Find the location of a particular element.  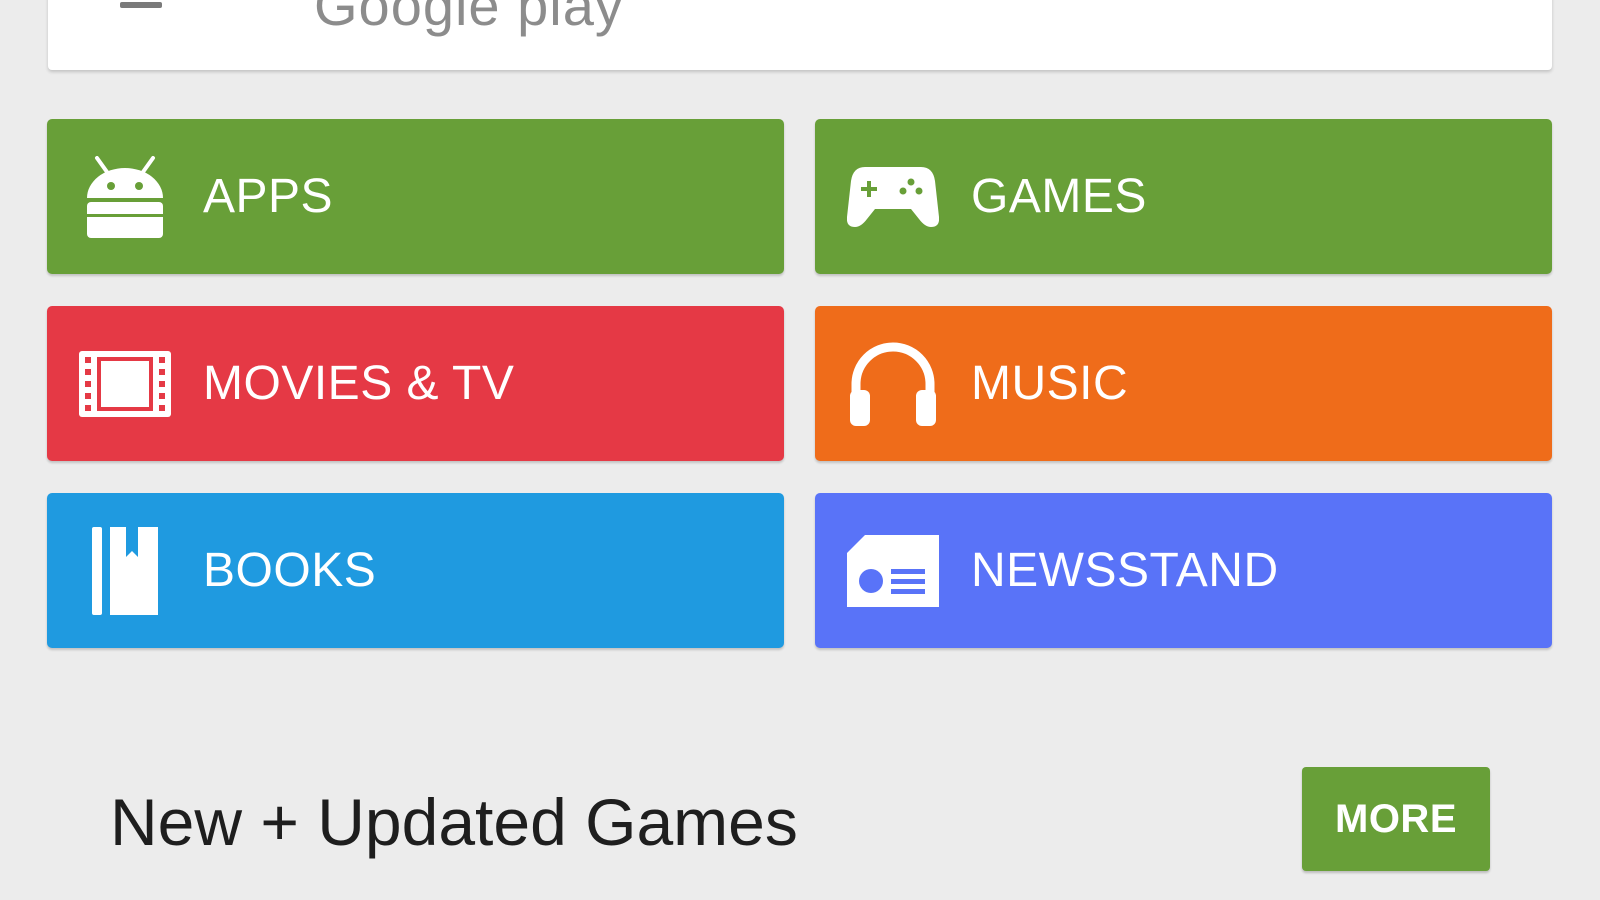

film-icon is located at coordinates (125, 384).